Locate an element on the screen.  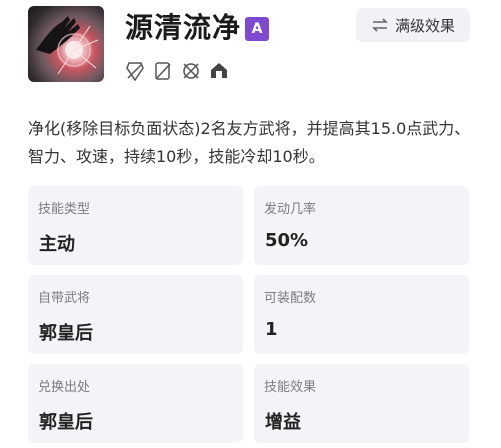
info-card-equip-count: 可装配数 1 is located at coordinates (361, 314).